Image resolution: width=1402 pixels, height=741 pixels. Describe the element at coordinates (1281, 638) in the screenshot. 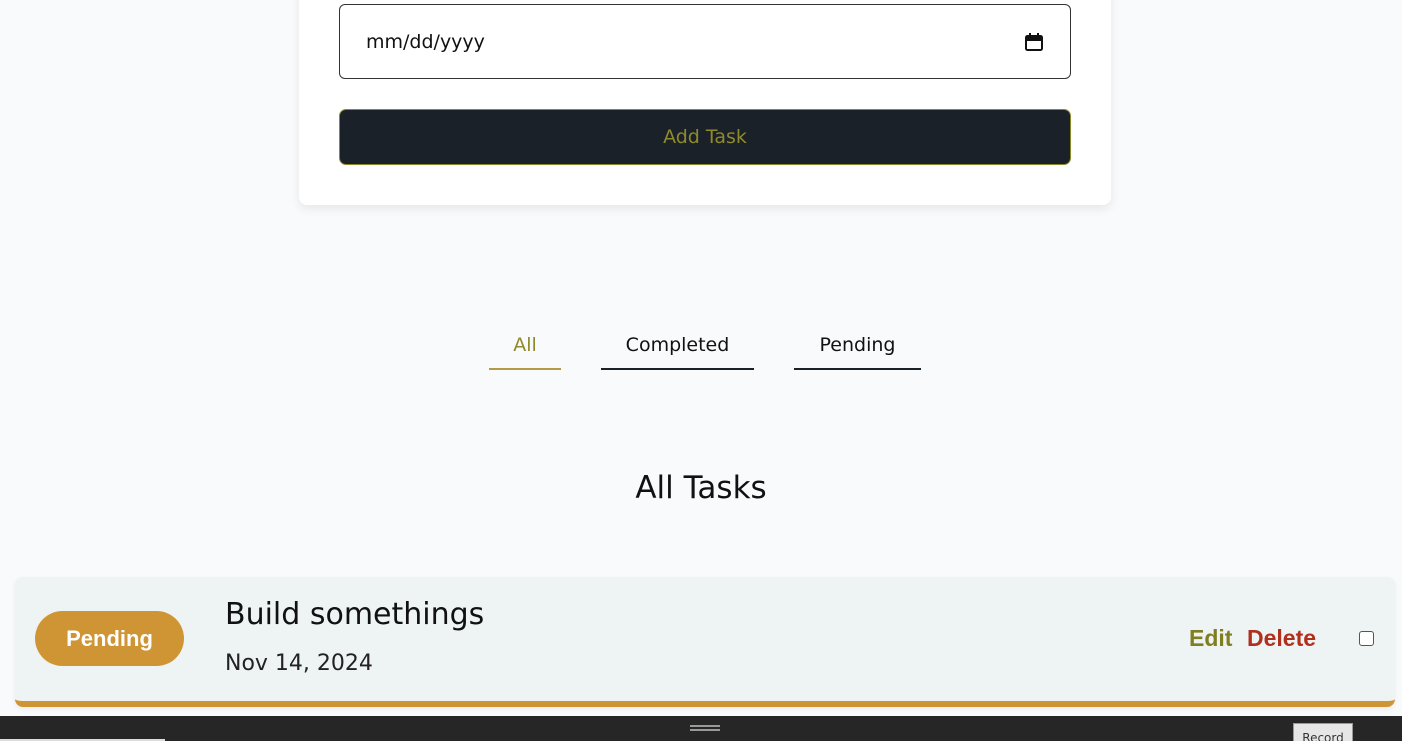

I see `delete-button: Delete` at that location.